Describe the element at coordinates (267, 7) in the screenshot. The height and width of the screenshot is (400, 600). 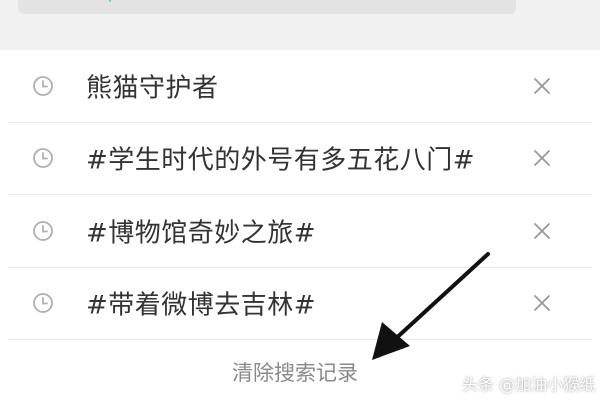
I see `search-input` at that location.